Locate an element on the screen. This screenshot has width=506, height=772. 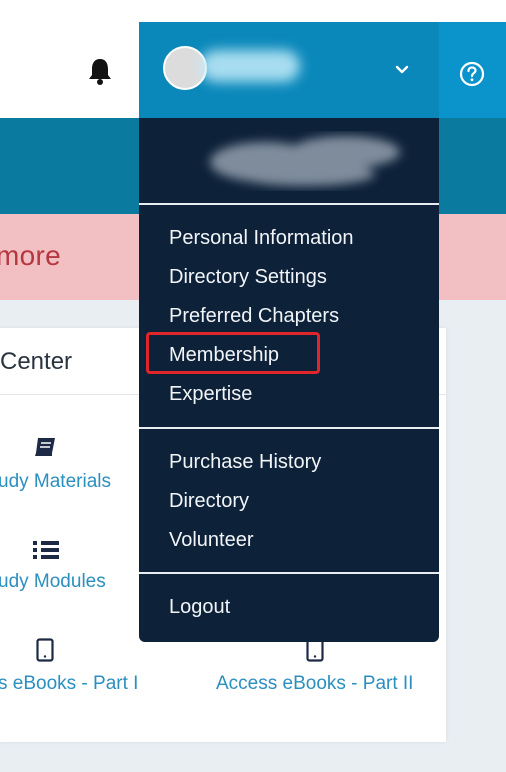
menu-item-directory-settings: Directory Settings is located at coordinates (248, 277).